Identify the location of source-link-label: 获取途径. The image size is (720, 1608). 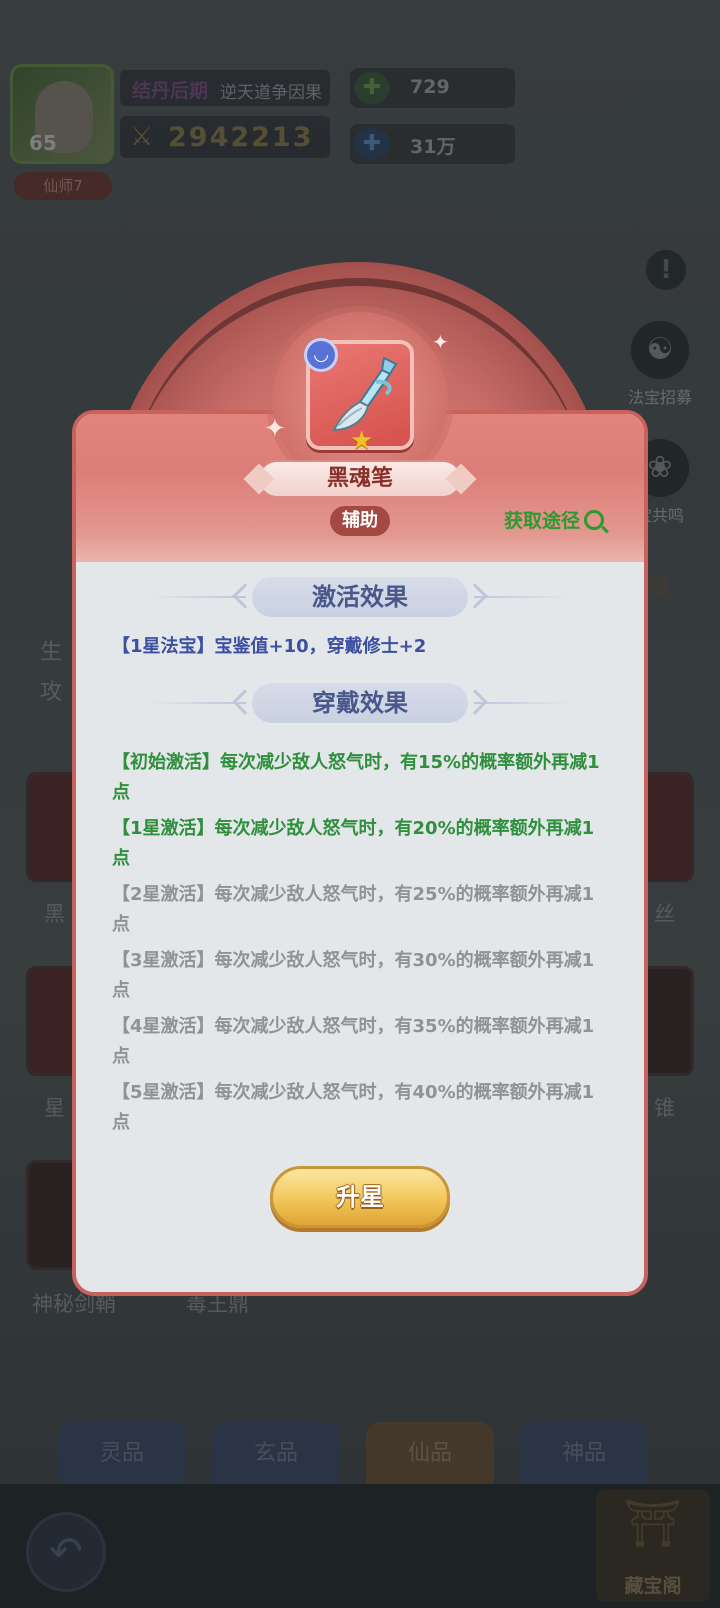
(542, 521).